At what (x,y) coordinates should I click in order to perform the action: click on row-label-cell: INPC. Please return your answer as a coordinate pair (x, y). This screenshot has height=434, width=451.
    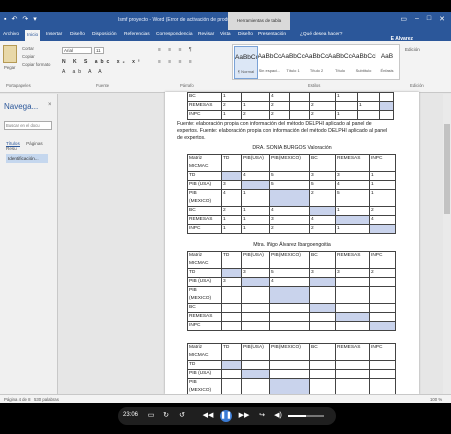
    Looking at the image, I should click on (204, 326).